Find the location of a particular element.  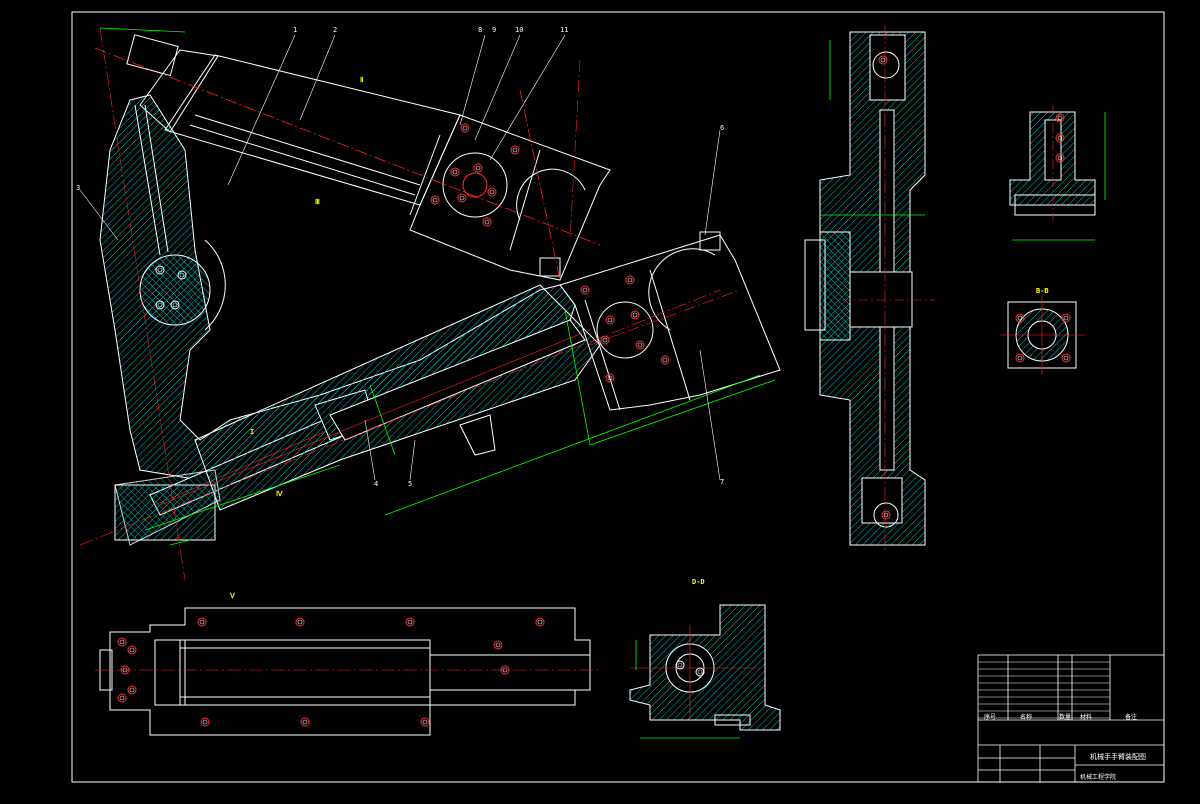

balloon-4: 4 is located at coordinates (376, 484).